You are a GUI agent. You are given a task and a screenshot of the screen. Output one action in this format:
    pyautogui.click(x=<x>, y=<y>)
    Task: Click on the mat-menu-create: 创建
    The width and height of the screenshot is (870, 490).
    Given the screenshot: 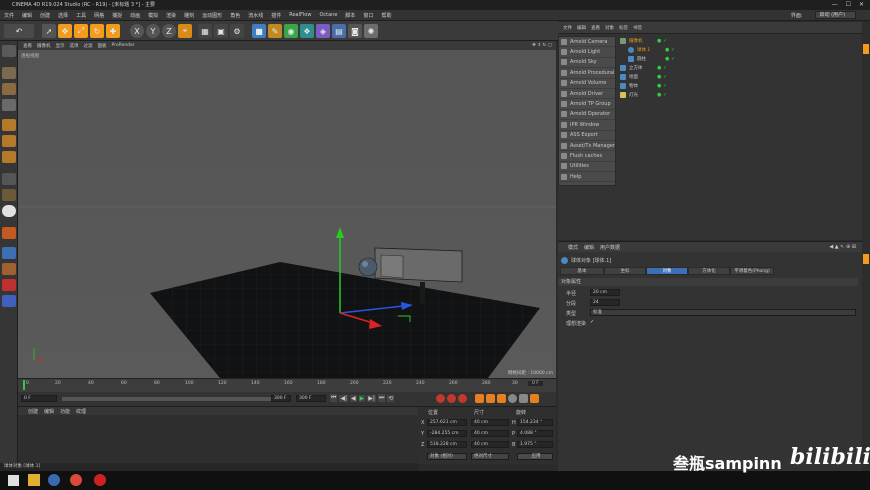 What is the action you would take?
    pyautogui.click(x=33, y=411)
    